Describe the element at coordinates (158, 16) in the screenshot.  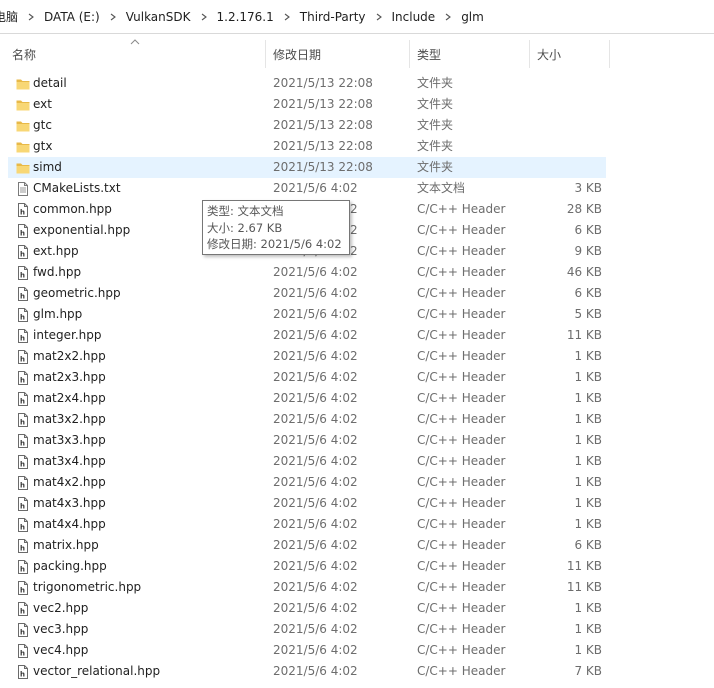
I see `breadcrumb-item: VulkanSDK` at that location.